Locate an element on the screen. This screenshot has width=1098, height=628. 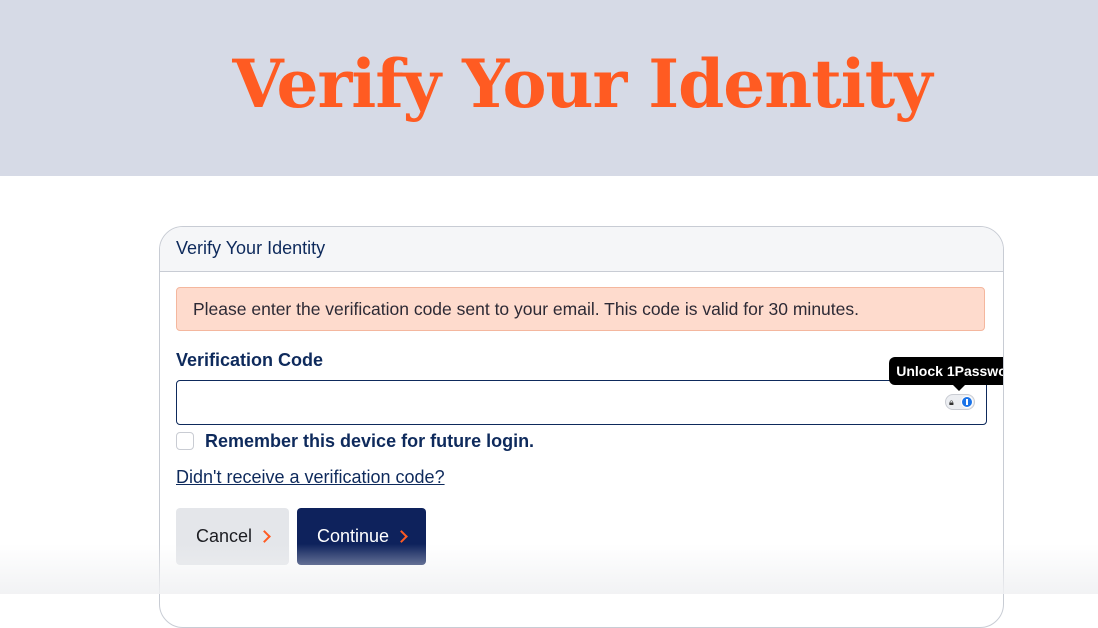
unlock-1password-tooltip: Unlock 1Password is located at coordinates (946, 374).